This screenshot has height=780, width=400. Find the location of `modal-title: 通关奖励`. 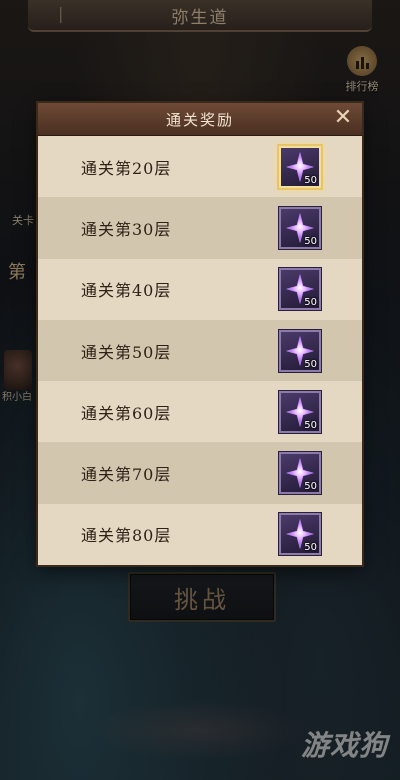

modal-title: 通关奖励 is located at coordinates (199, 119).